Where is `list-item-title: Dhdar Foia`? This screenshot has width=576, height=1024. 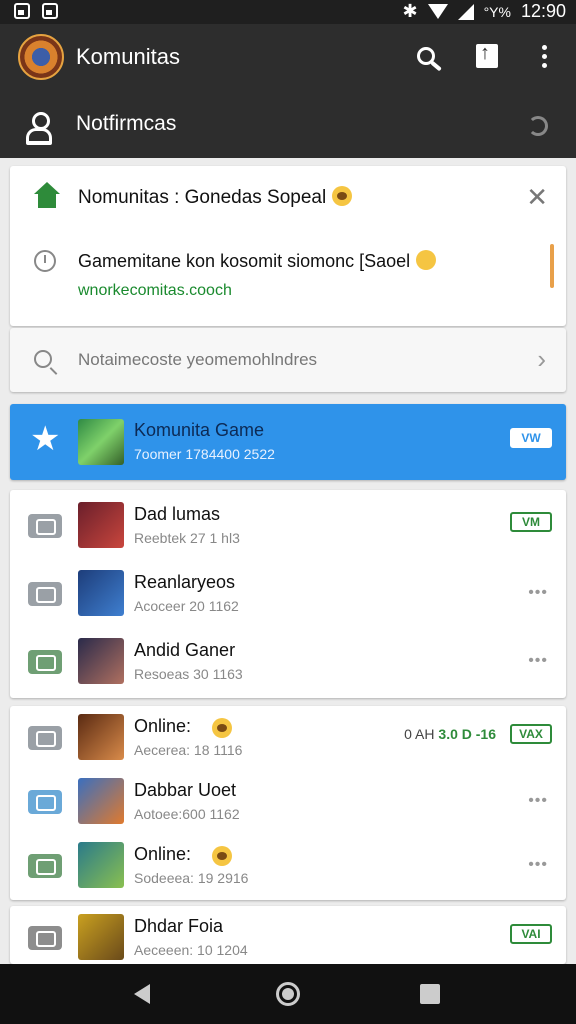
list-item-title: Dhdar Foia is located at coordinates (179, 926).